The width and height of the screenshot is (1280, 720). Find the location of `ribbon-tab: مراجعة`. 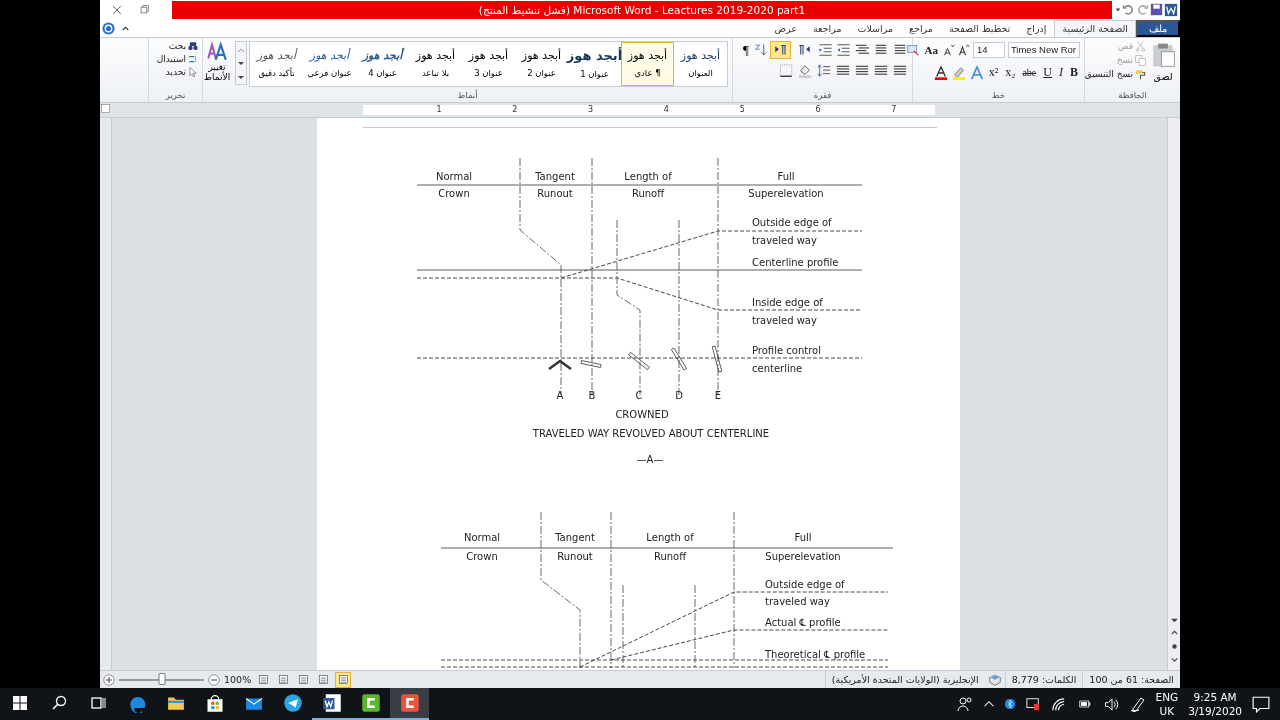

ribbon-tab: مراجعة is located at coordinates (827, 28).